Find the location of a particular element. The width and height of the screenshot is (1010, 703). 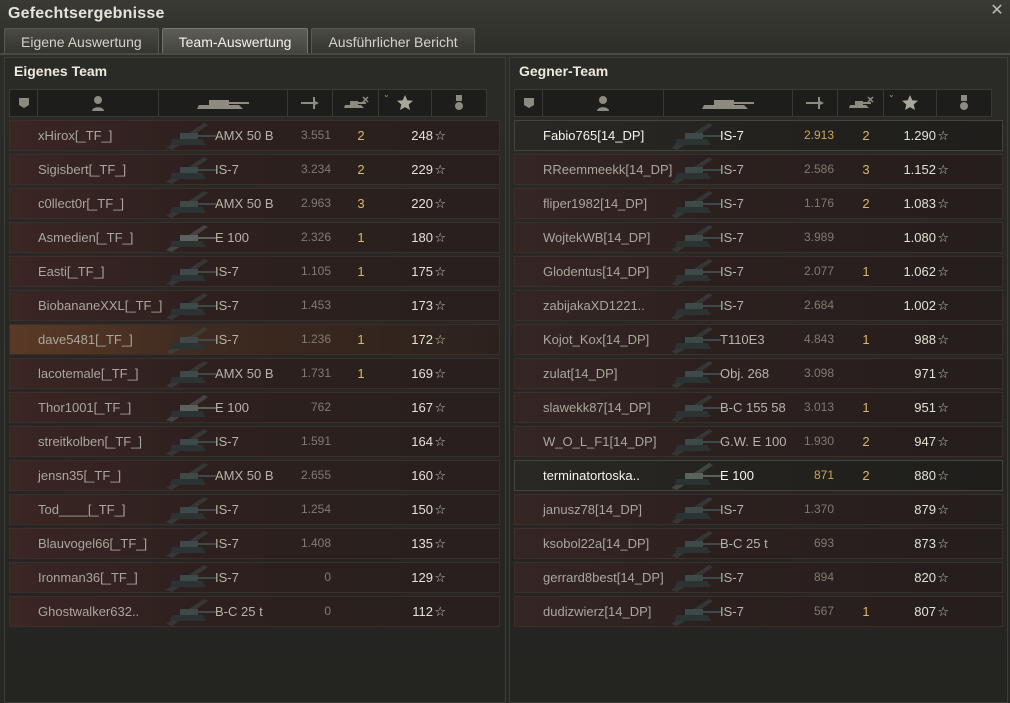

enemy-header-experience-star-icon: ⌄ is located at coordinates (910, 103).